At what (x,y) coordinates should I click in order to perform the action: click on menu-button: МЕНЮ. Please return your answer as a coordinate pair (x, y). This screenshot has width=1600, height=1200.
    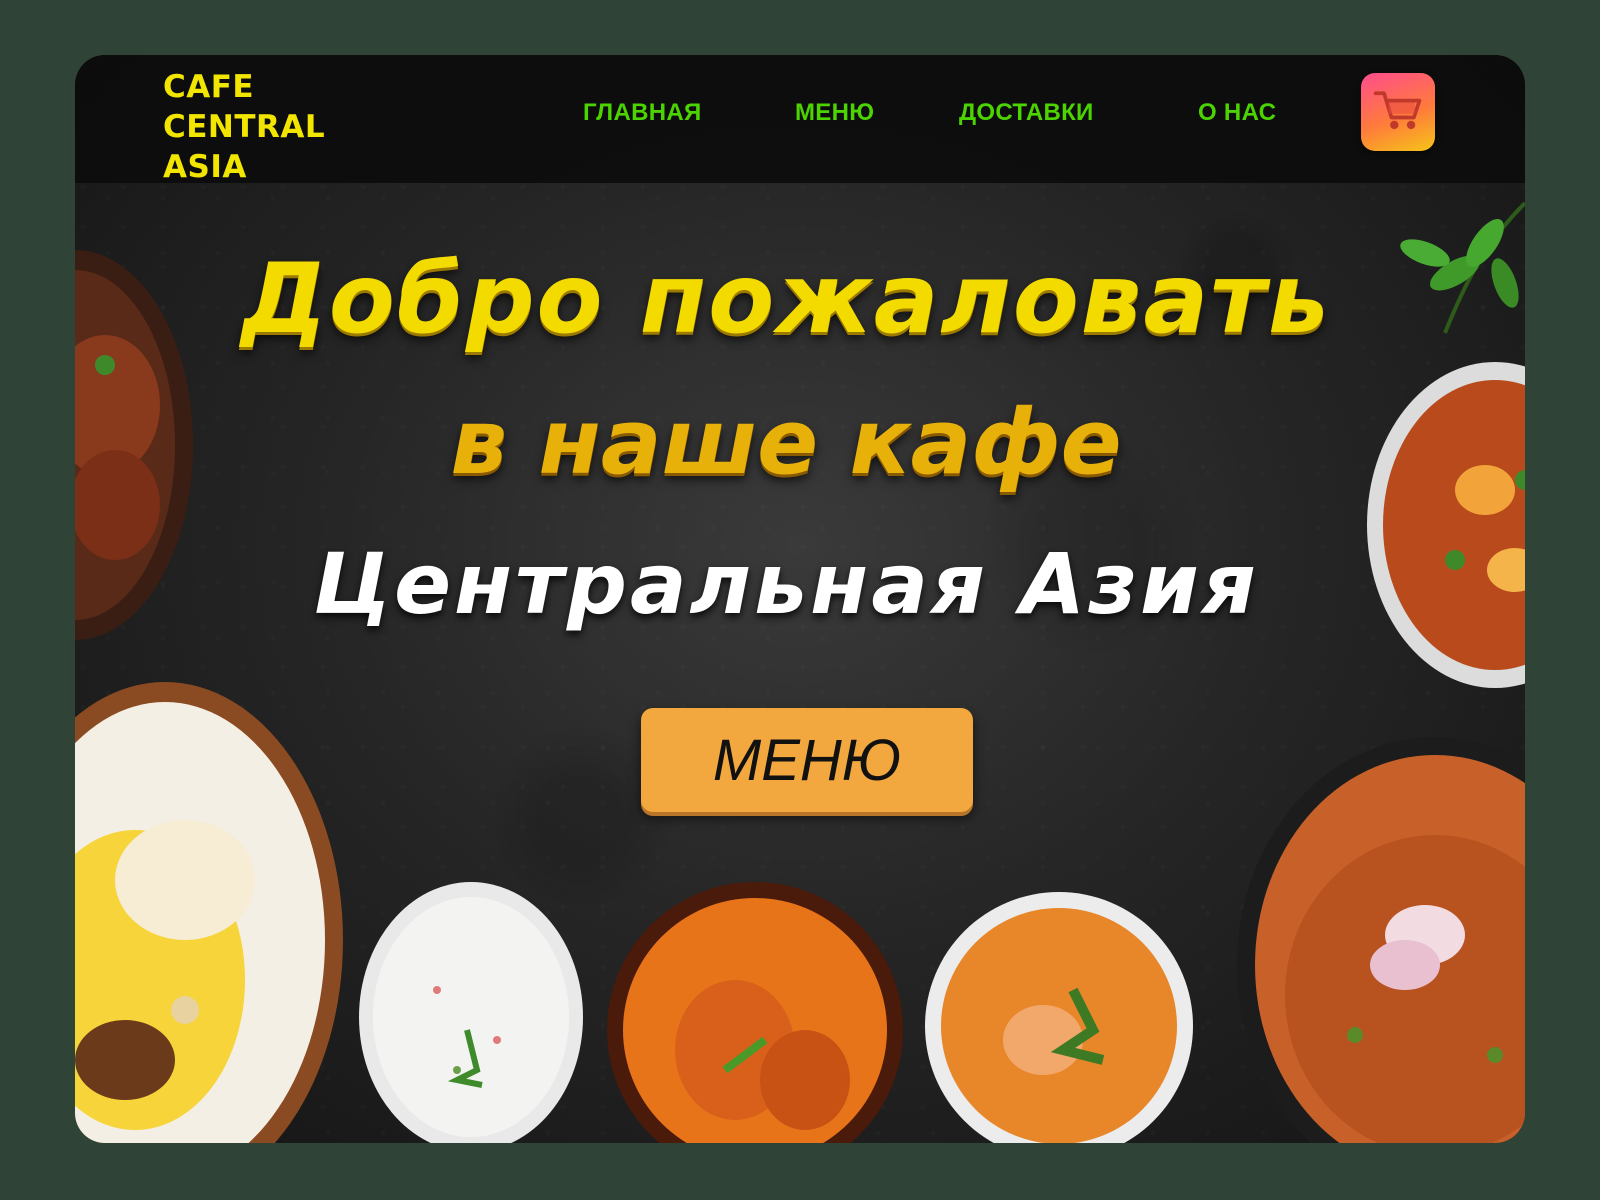
    Looking at the image, I should click on (807, 760).